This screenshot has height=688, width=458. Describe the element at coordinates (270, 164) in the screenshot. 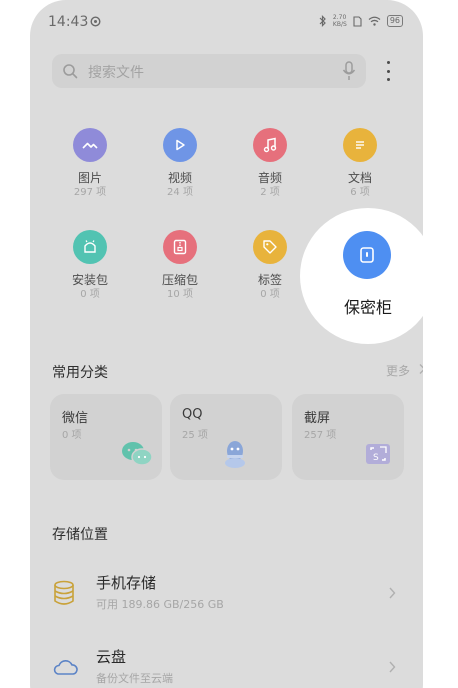

I see `category-audio: 音频 2 项` at that location.